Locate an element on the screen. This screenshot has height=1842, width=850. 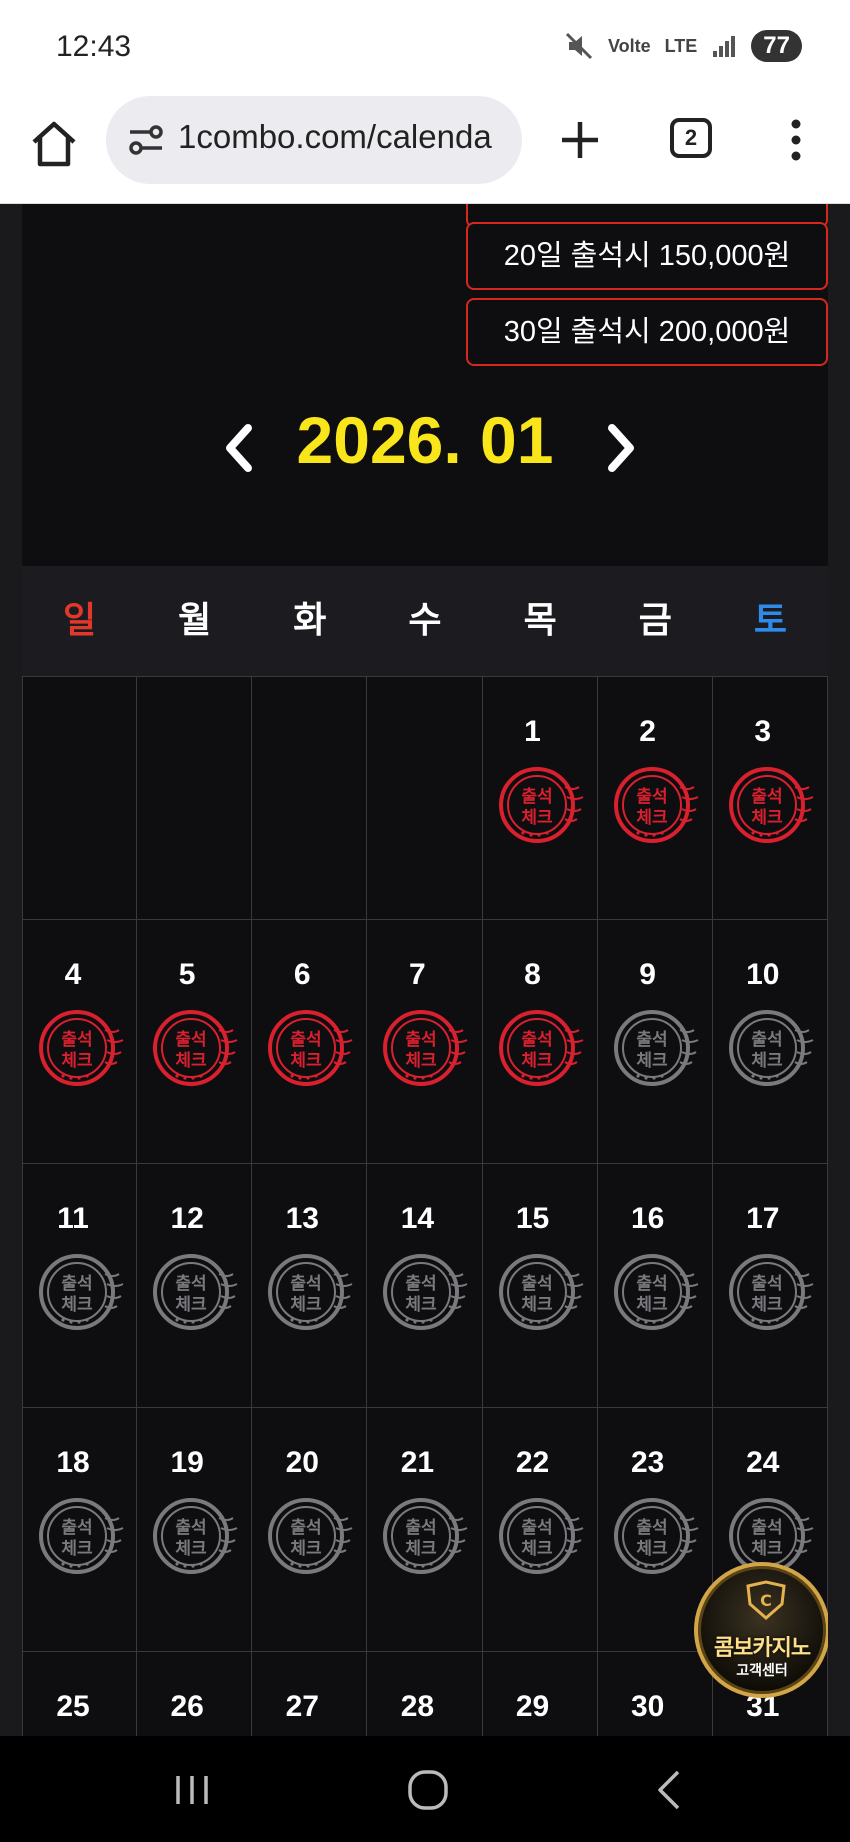
day-number: 15 is located at coordinates (532, 1218).